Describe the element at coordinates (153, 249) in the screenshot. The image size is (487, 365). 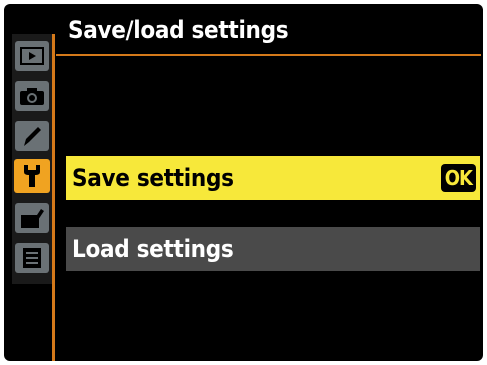
I see `menu-item-label: Load settings` at that location.